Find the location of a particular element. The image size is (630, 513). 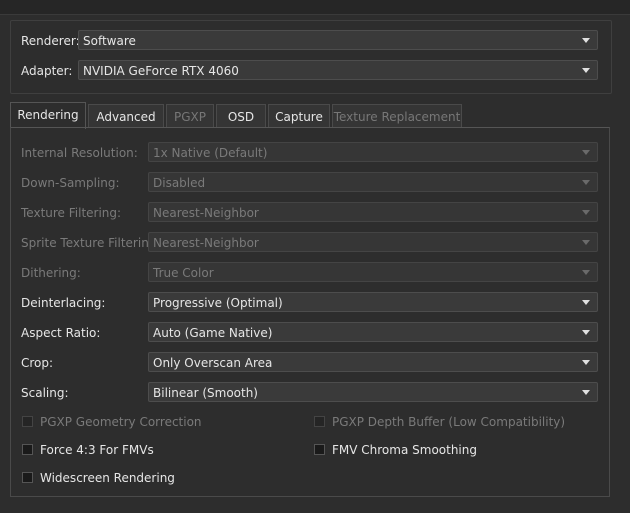

down-sampling-value: Disabled is located at coordinates (179, 183).